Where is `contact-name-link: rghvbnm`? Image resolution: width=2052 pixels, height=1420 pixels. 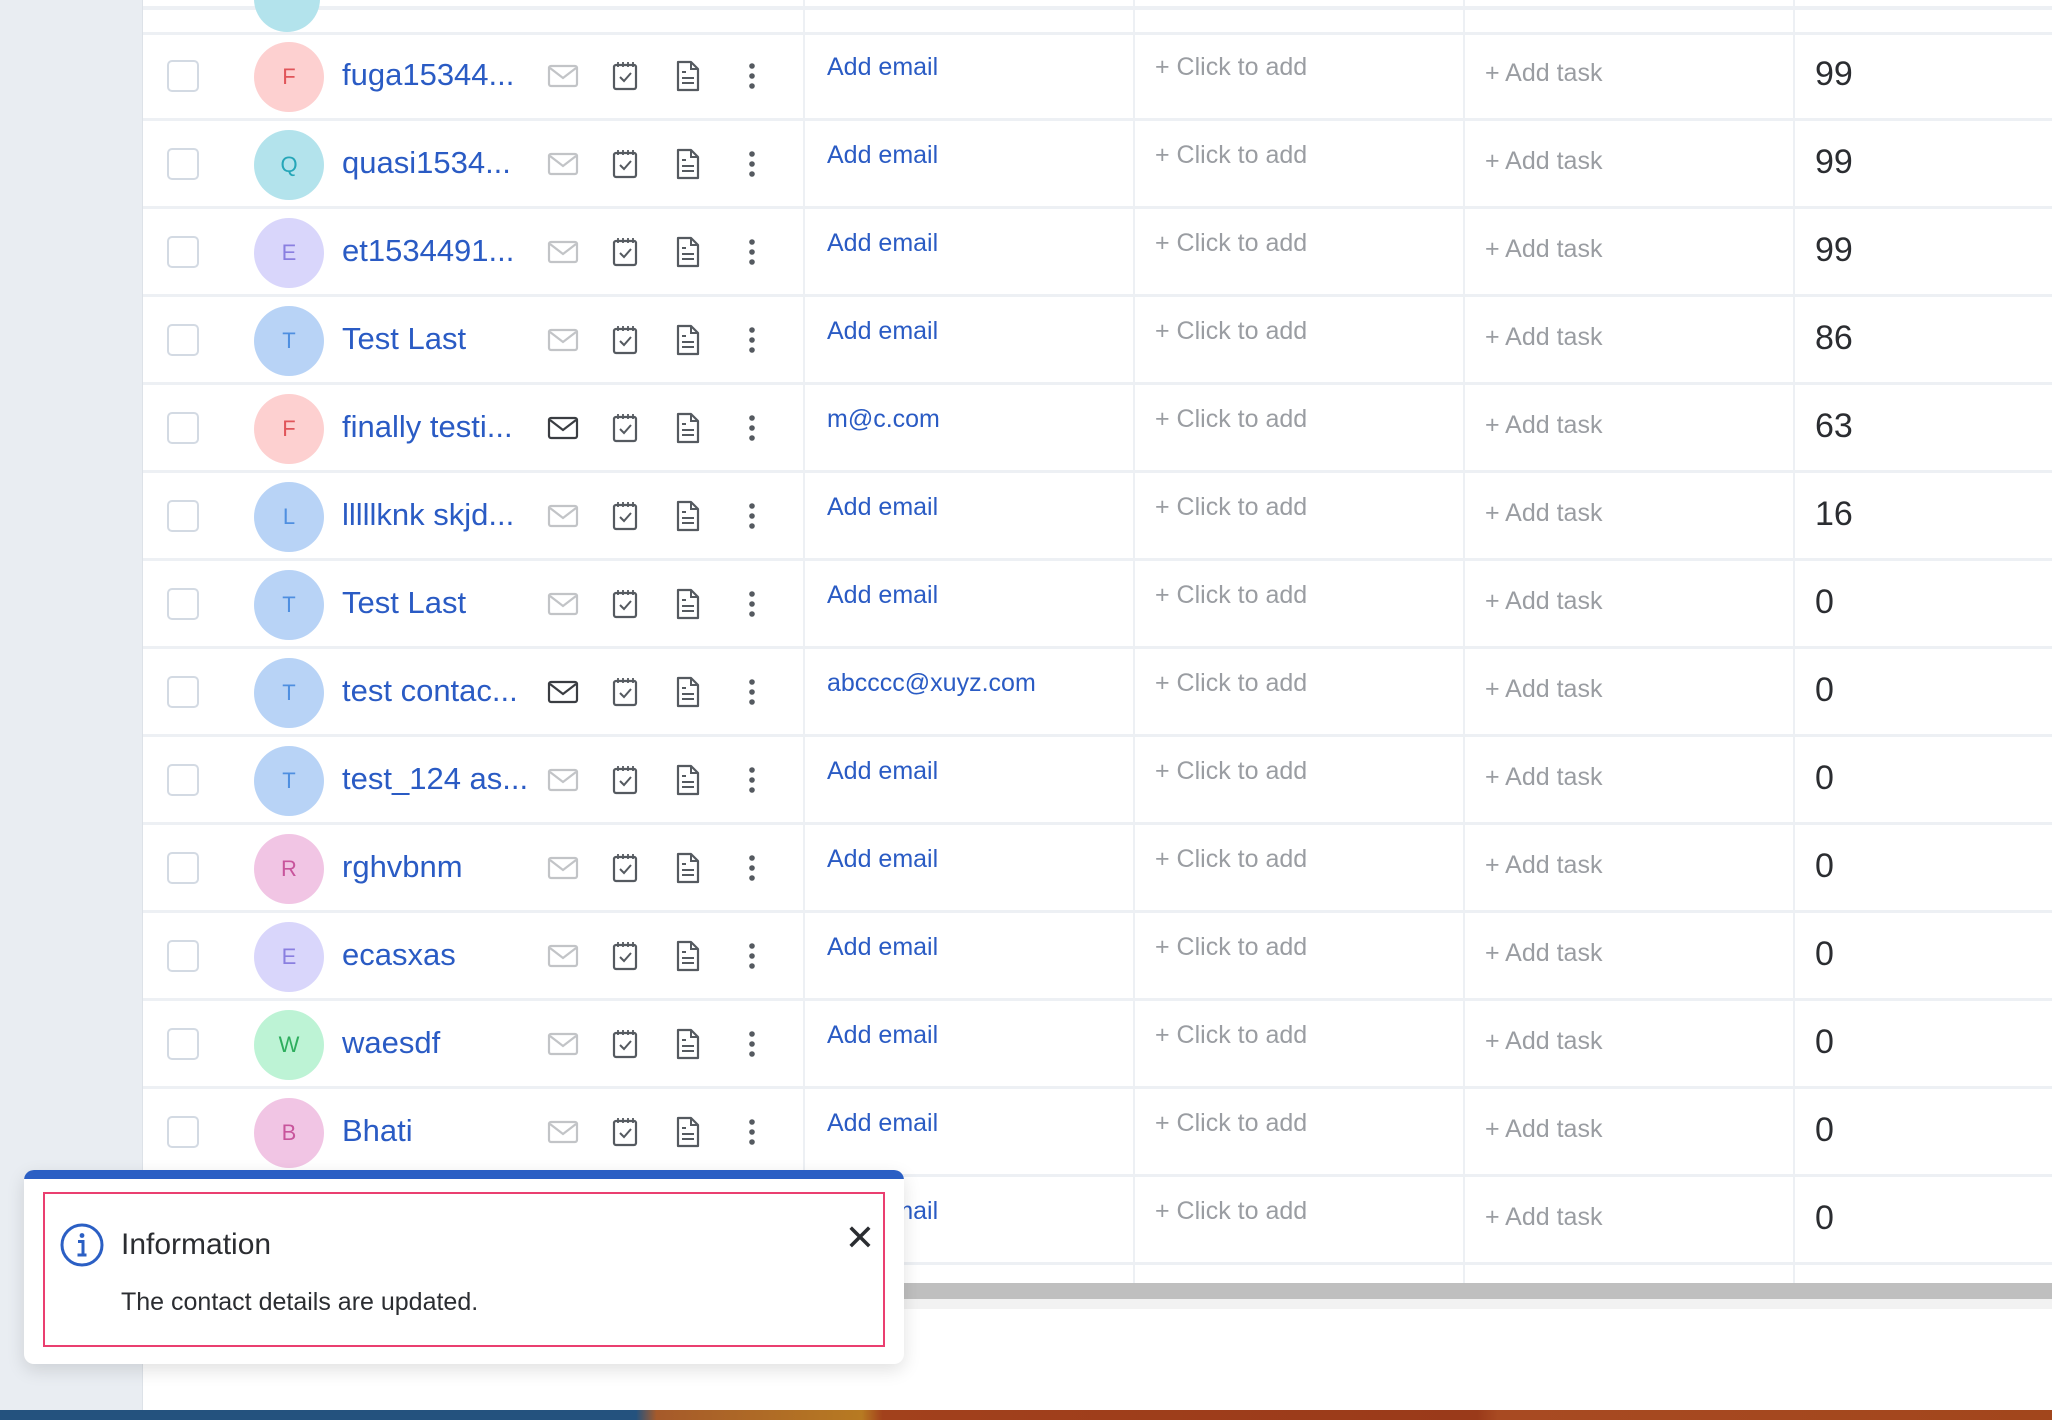
contact-name-link: rghvbnm is located at coordinates (442, 867).